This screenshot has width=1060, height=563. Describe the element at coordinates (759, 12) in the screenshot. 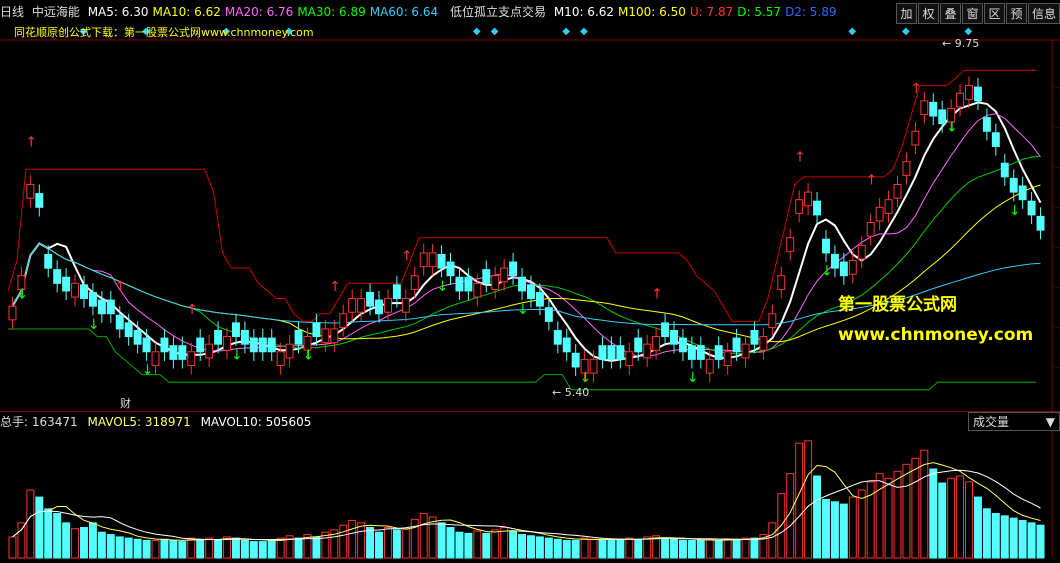

I see `formula-value-3: D: 5.57` at that location.